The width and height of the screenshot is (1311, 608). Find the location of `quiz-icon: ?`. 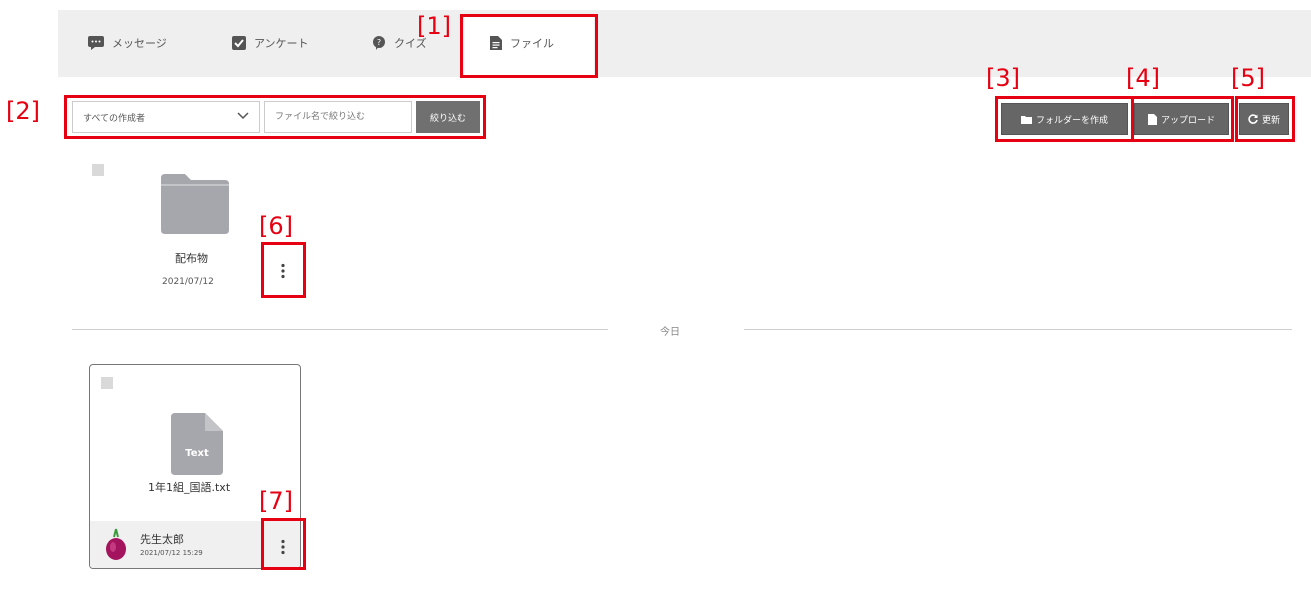

quiz-icon: ? is located at coordinates (379, 43).